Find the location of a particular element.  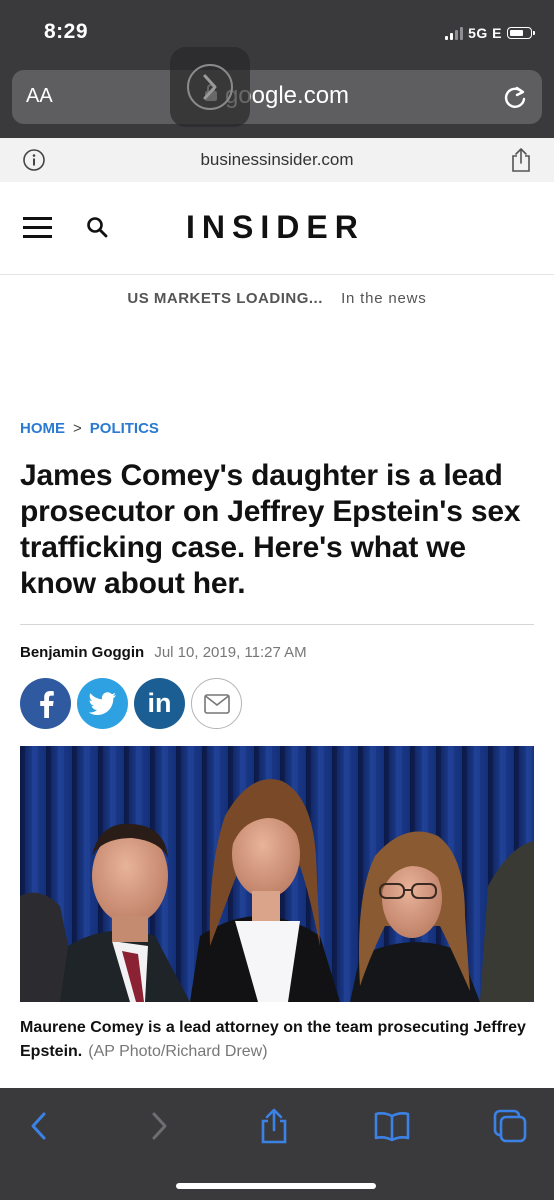

insider-logo: INSIDER is located at coordinates (275, 227).